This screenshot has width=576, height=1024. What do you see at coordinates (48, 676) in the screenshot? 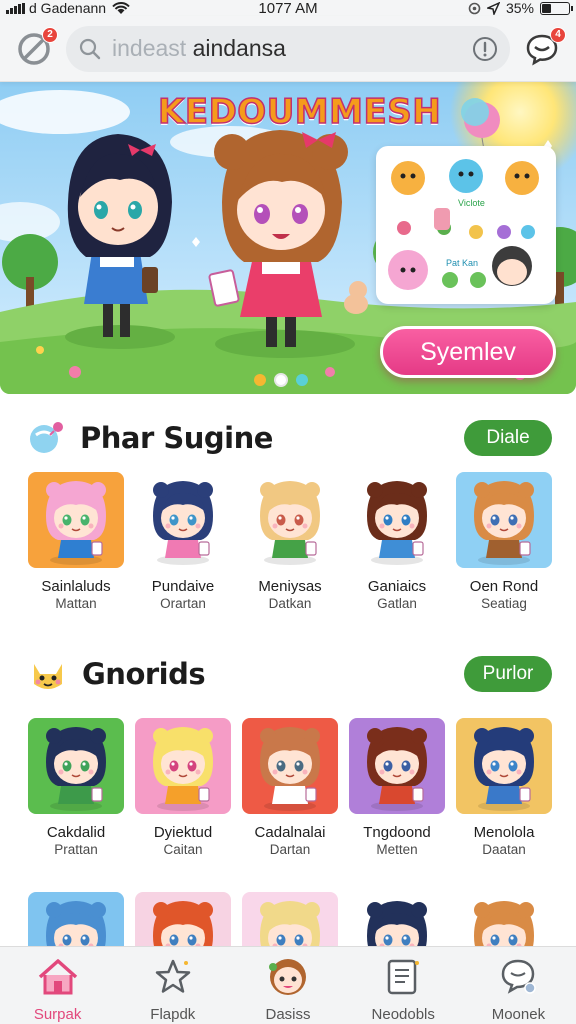
I see `cat-face-icon` at bounding box center [48, 676].